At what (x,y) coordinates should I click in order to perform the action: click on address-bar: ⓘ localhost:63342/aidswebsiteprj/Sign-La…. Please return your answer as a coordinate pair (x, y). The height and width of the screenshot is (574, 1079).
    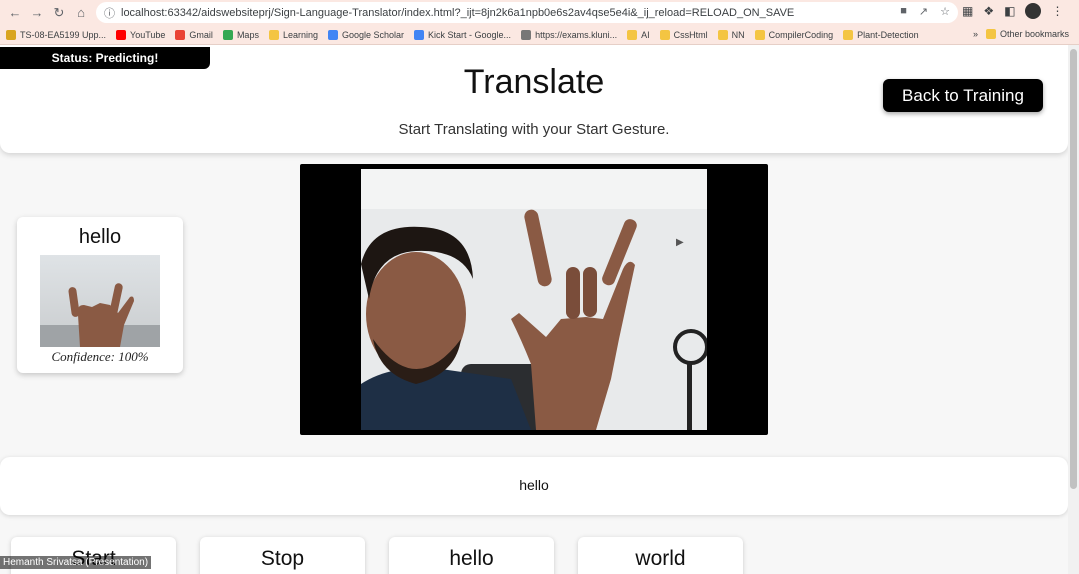
    Looking at the image, I should click on (527, 12).